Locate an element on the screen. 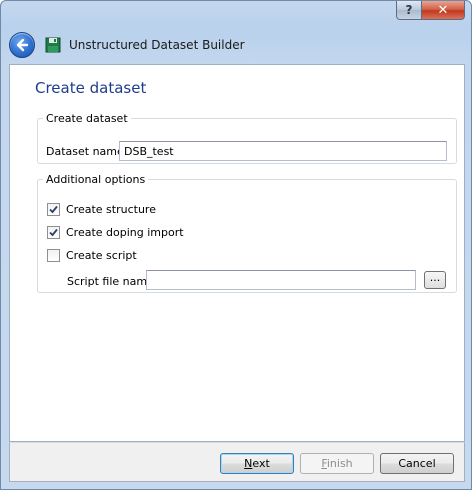 This screenshot has width=472, height=490. close-button: ✕ is located at coordinates (443, 10).